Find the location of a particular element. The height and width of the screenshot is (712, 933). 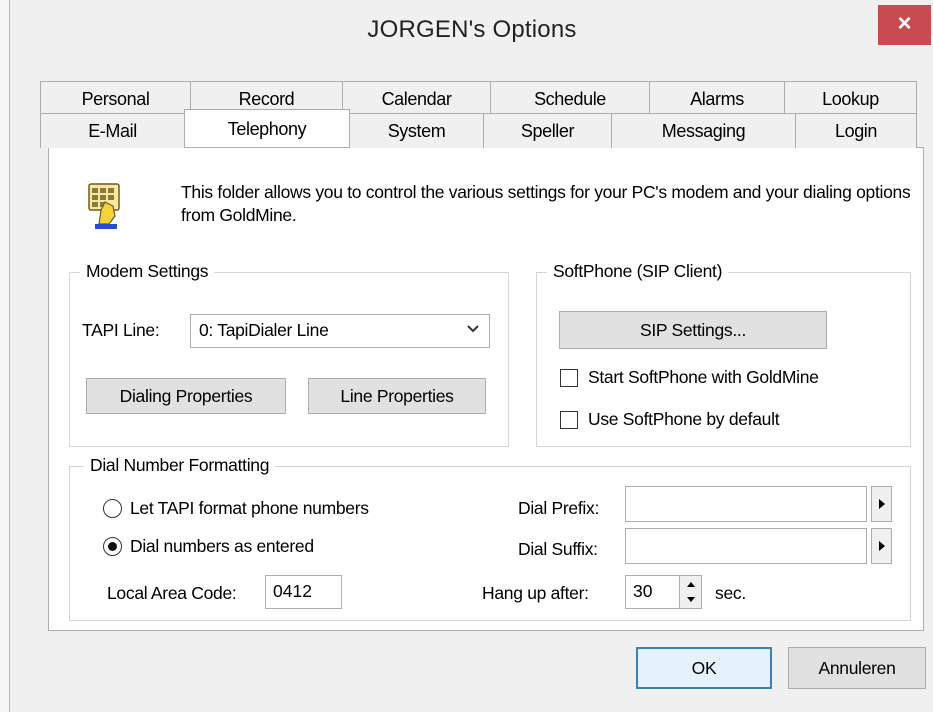

hang-up-spin-buttons is located at coordinates (690, 592).